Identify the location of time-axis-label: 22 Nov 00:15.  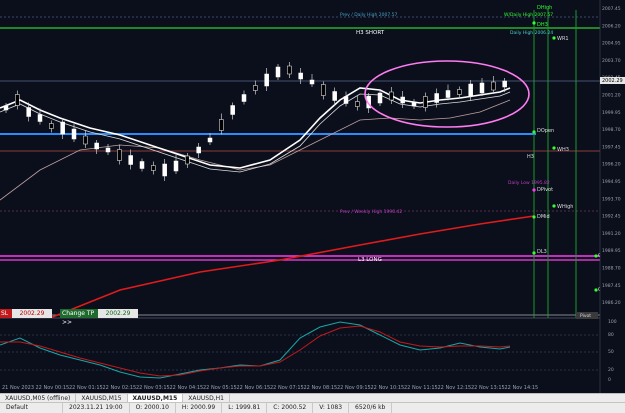
(52, 388).